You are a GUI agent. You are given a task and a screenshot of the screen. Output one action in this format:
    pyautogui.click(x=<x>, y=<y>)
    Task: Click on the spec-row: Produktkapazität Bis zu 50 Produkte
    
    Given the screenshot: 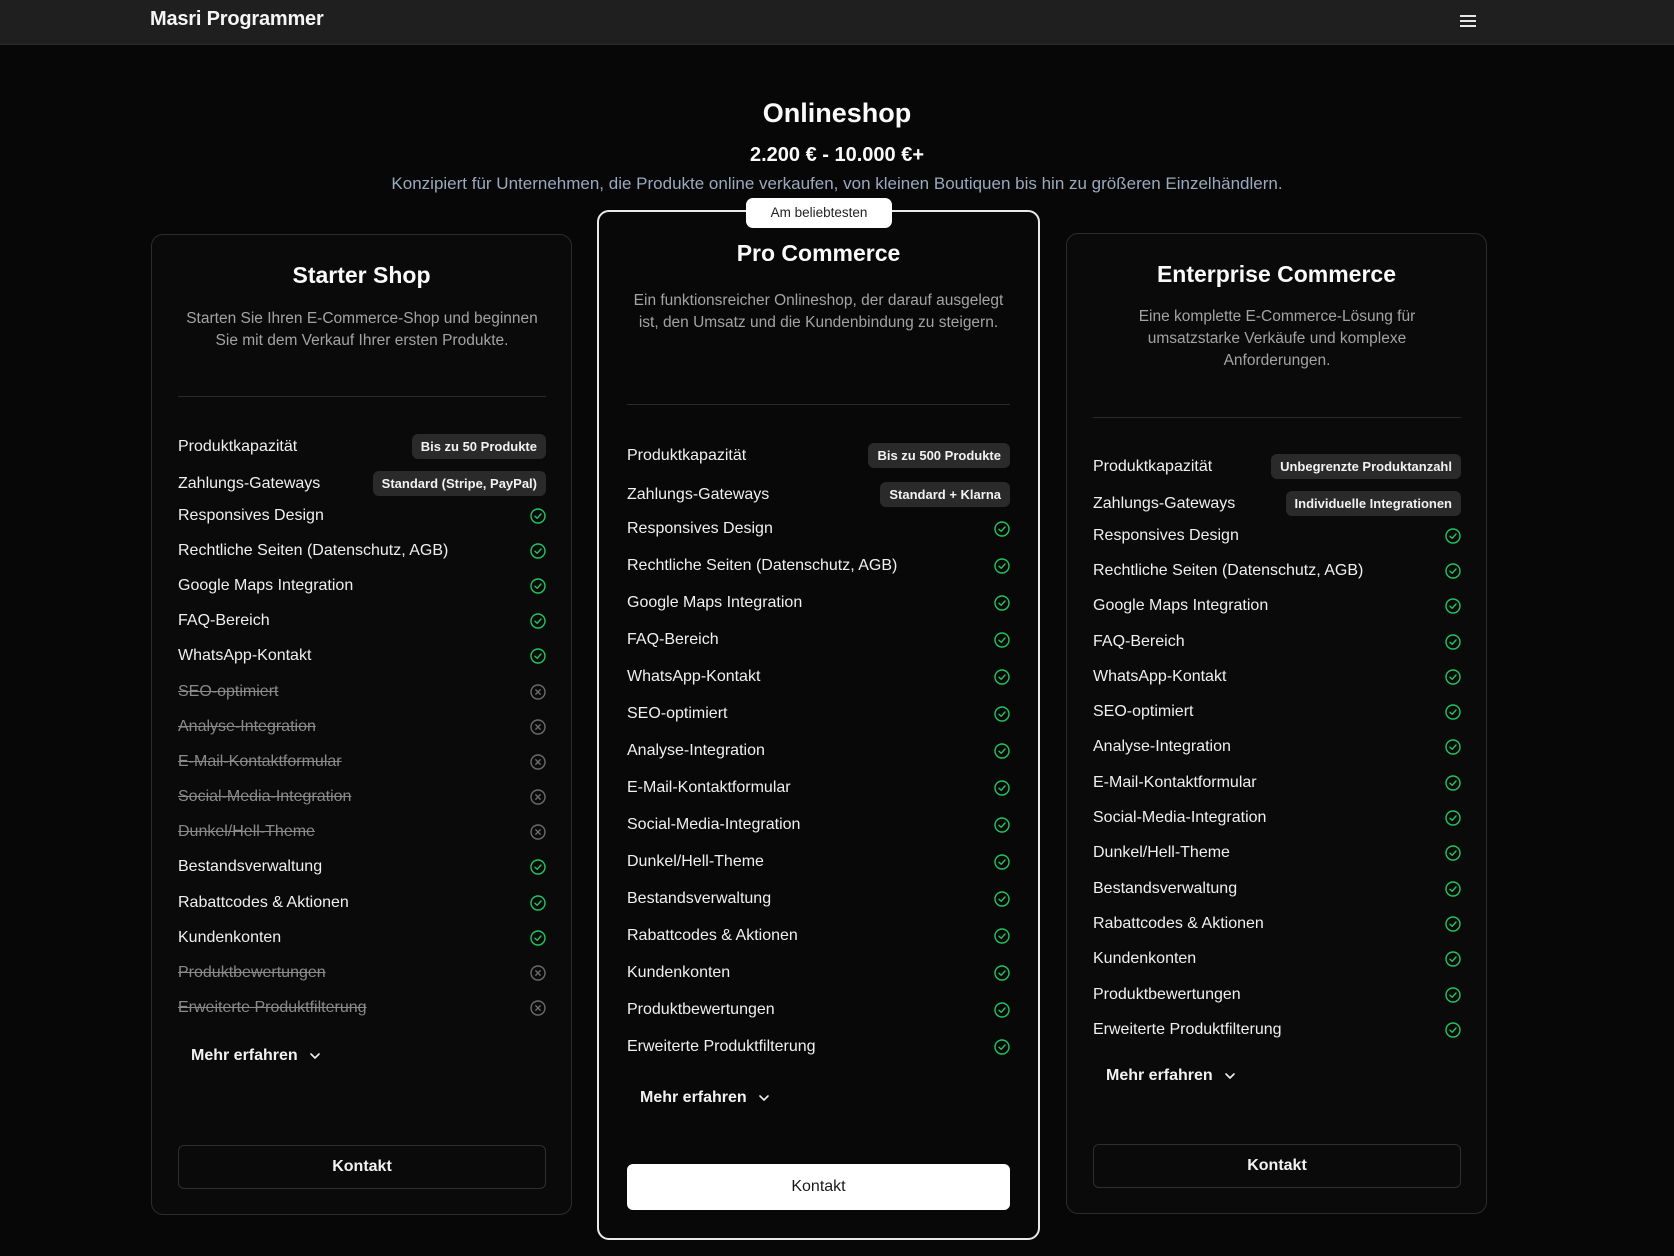 What is the action you would take?
    pyautogui.click(x=362, y=446)
    